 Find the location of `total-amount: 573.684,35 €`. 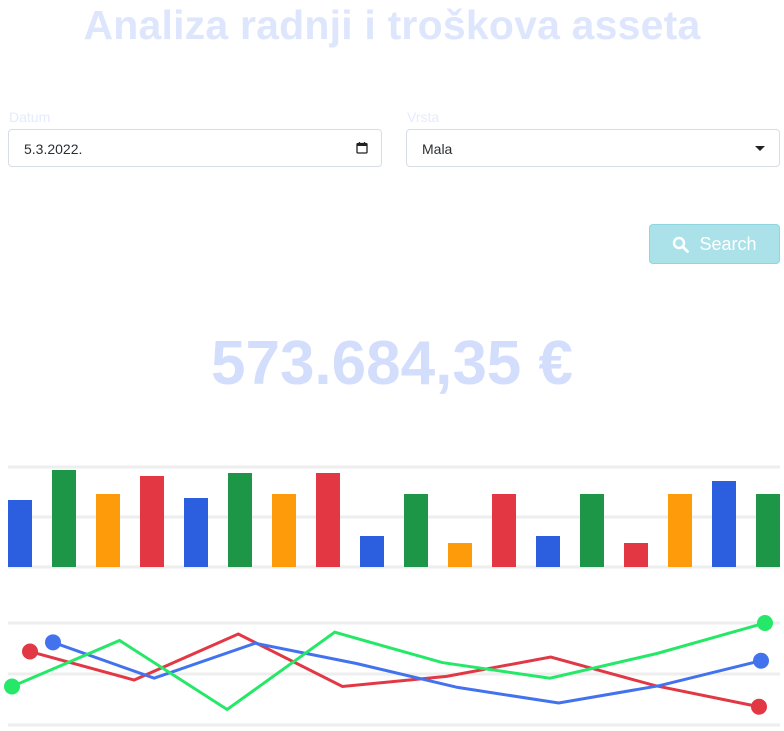

total-amount: 573.684,35 € is located at coordinates (391, 363).